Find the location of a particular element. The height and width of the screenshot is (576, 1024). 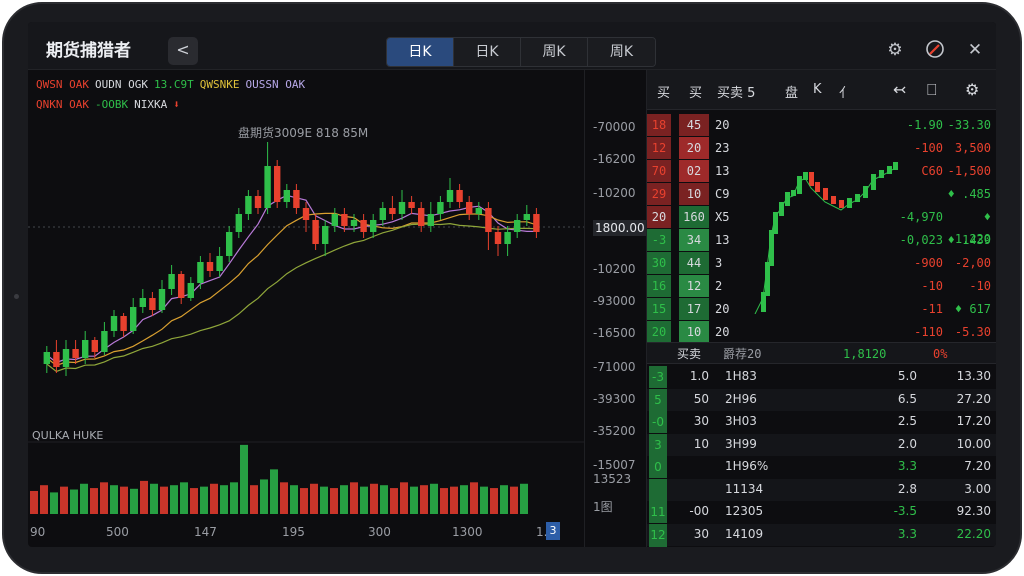

book-header-label: 亻 is located at coordinates (845, 91).